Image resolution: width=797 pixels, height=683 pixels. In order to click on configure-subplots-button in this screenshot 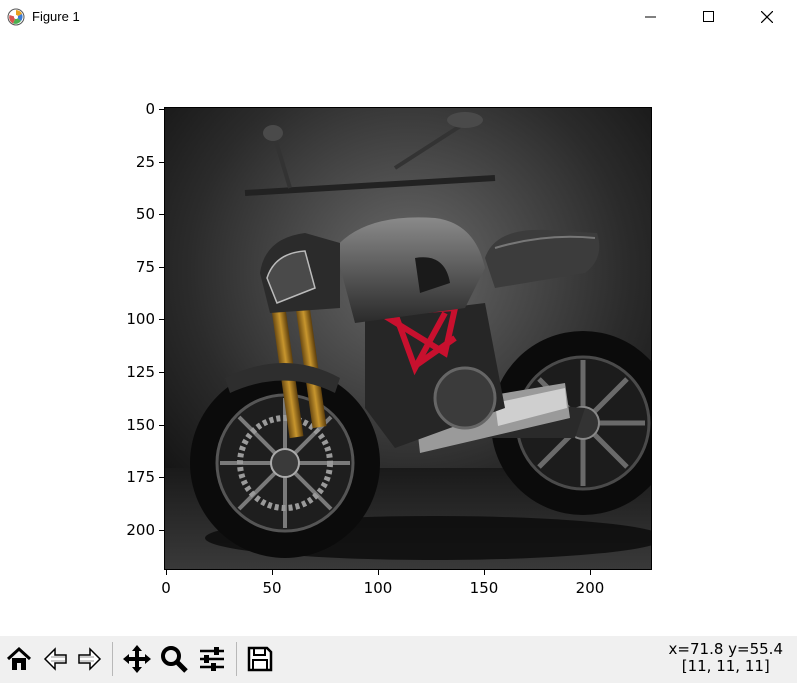, I will do `click(212, 659)`.